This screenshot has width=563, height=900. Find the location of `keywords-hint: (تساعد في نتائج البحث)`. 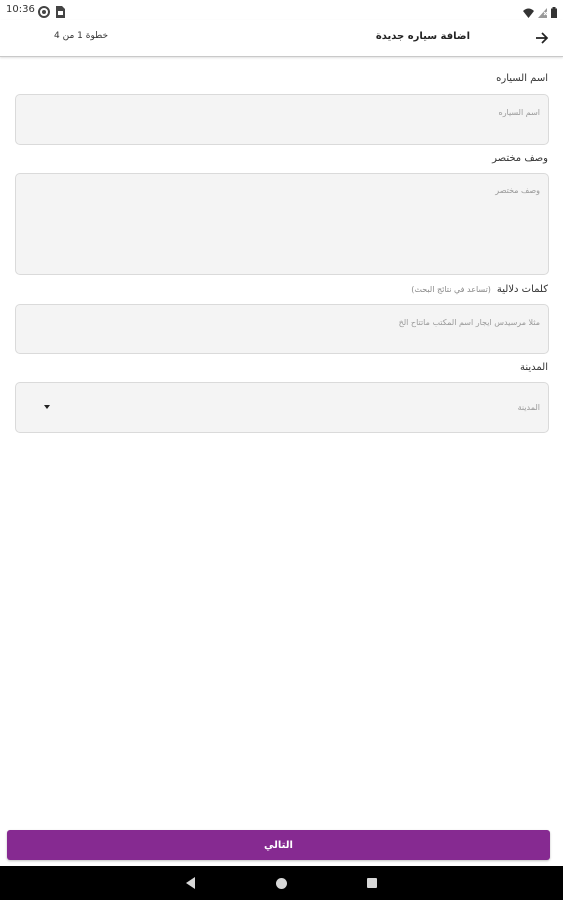

keywords-hint: (تساعد في نتائج البحث) is located at coordinates (451, 289).